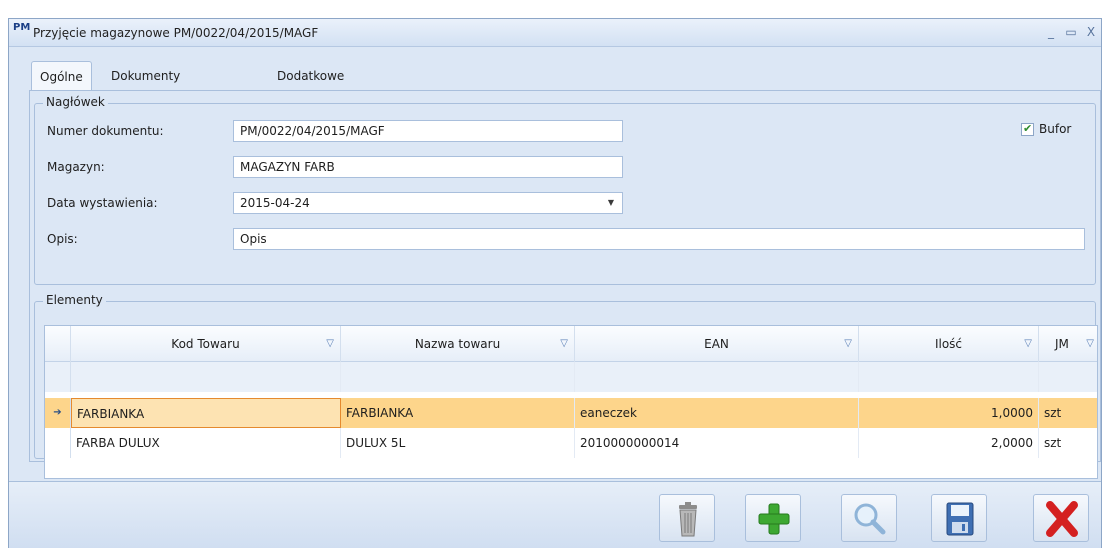 This screenshot has height=548, width=1102. I want to click on table-cell-name: DULUX 5L, so click(458, 443).